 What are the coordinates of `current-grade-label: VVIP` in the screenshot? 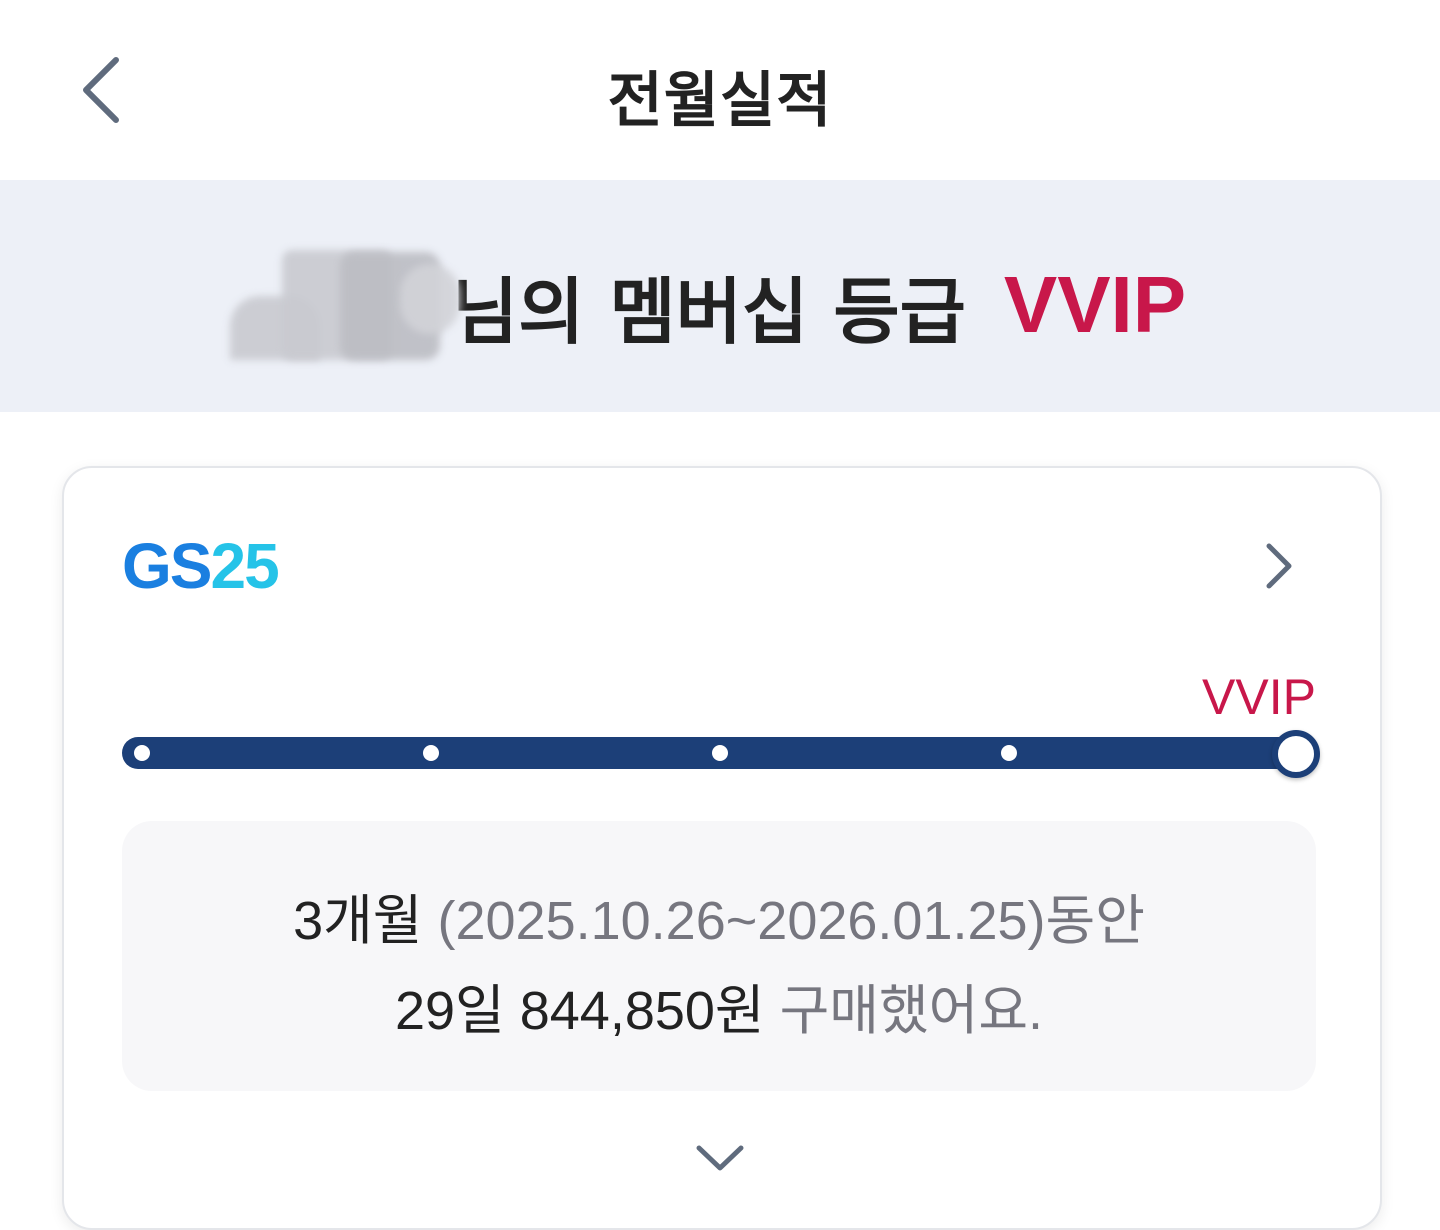 It's located at (1259, 697).